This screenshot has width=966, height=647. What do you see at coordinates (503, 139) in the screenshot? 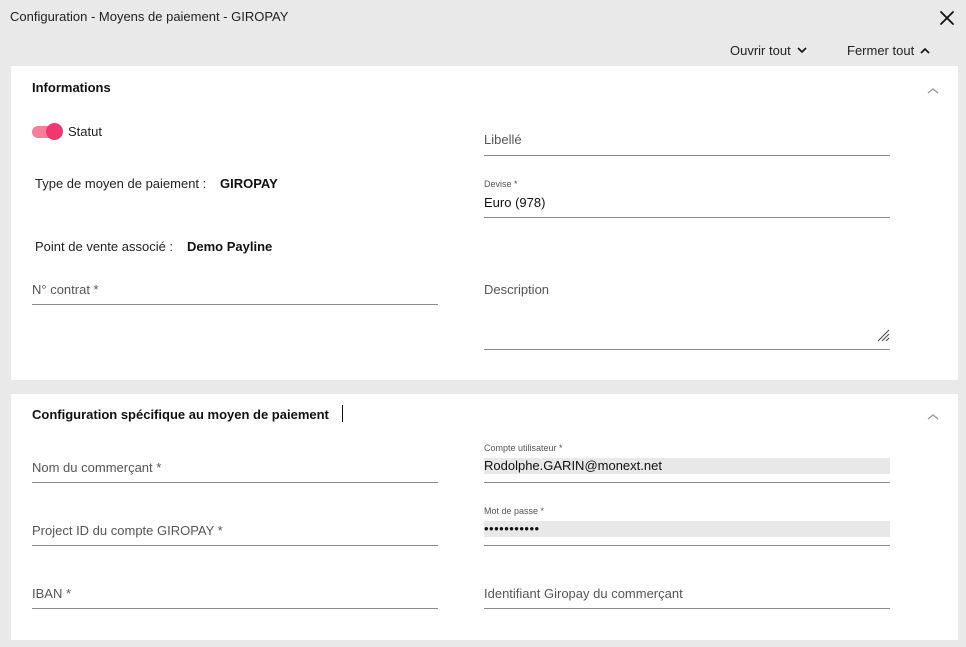
I see `libelle-placeholder: Libellé` at bounding box center [503, 139].